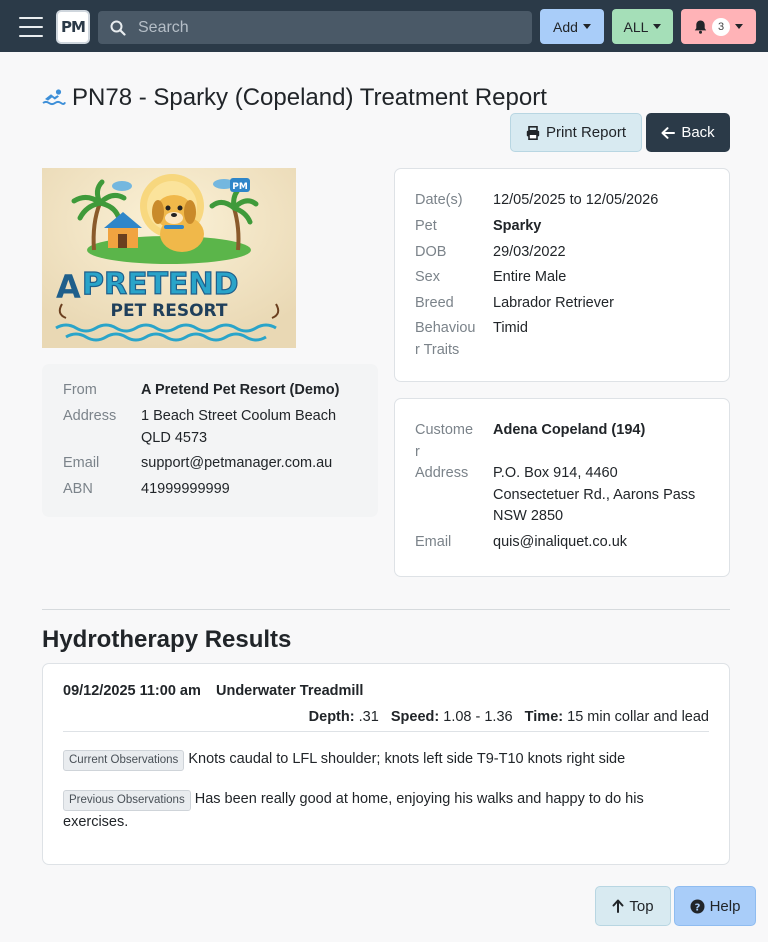  I want to click on business-email-label: Email, so click(81, 463).